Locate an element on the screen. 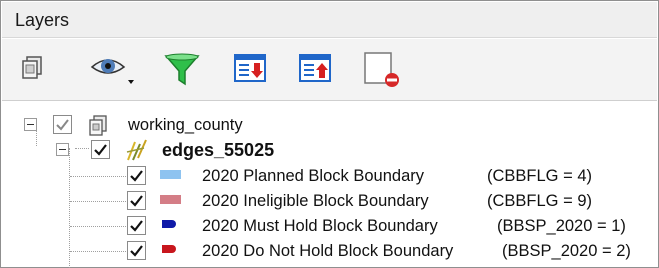 This screenshot has height=268, width=659. collapse-all-icon is located at coordinates (315, 68).